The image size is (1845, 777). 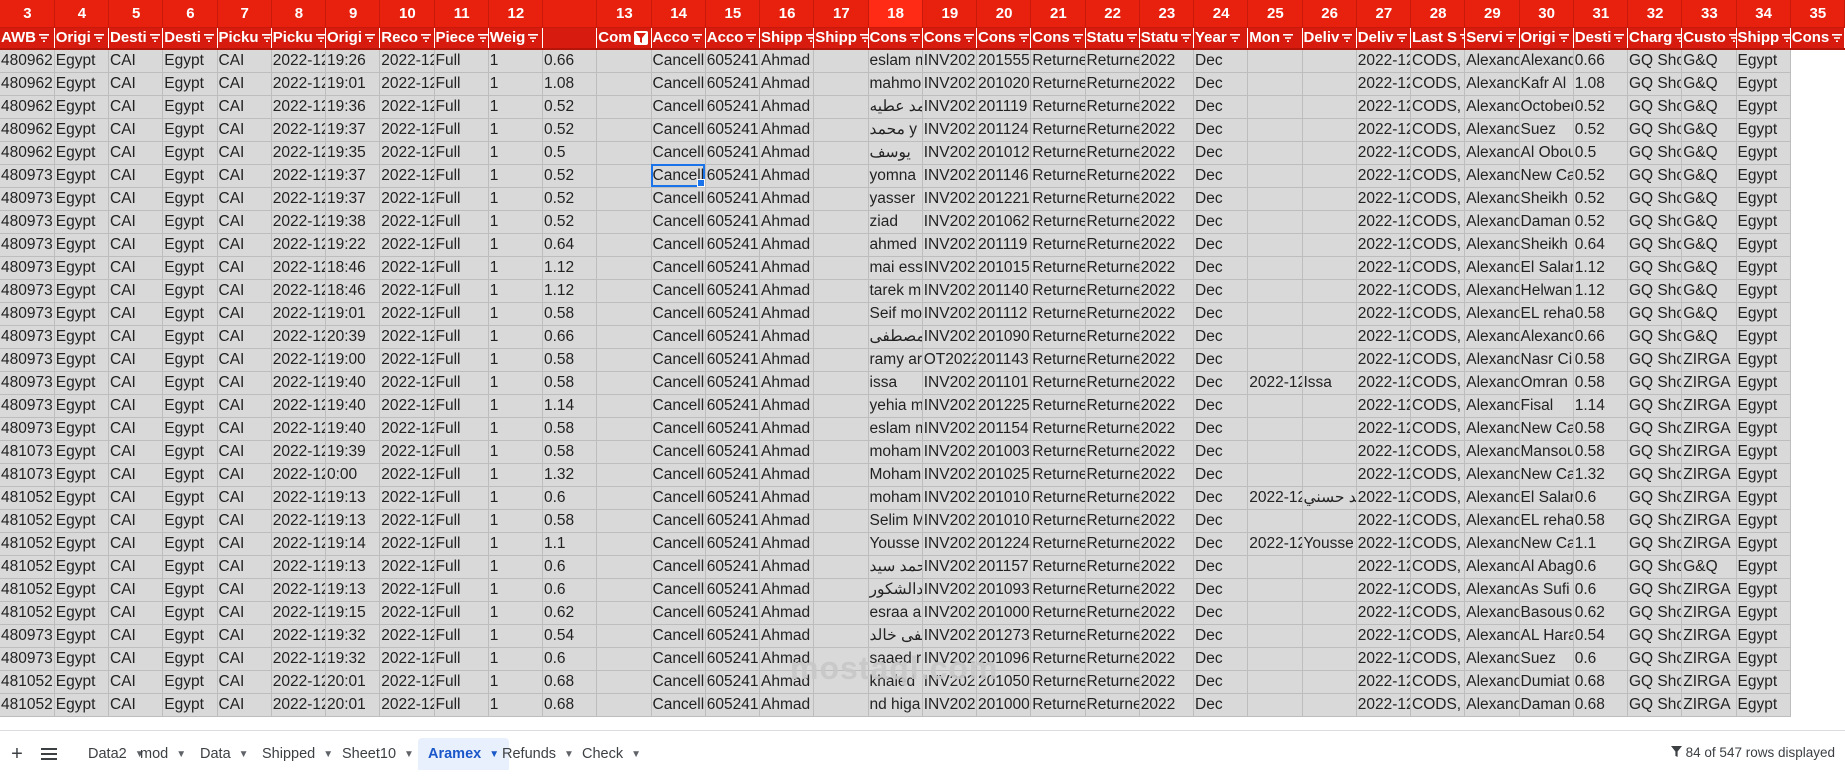 What do you see at coordinates (787, 38) in the screenshot?
I see `column-header: Shipp` at bounding box center [787, 38].